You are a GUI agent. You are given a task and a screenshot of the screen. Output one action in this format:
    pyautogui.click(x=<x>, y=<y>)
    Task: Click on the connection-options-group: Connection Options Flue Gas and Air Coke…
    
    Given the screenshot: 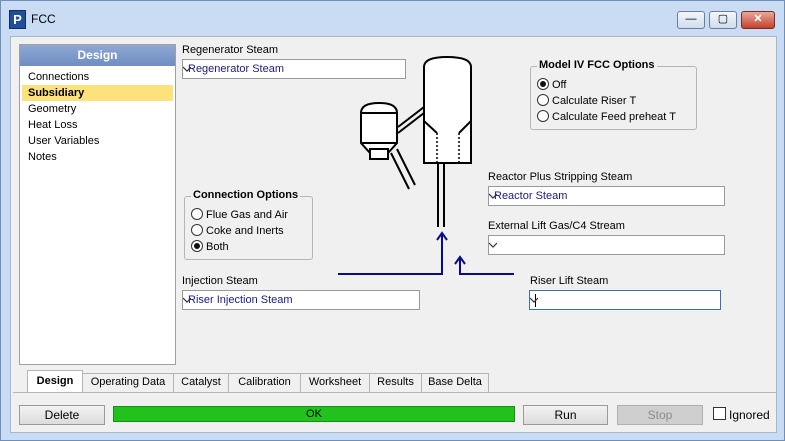 What is the action you would take?
    pyautogui.click(x=248, y=224)
    